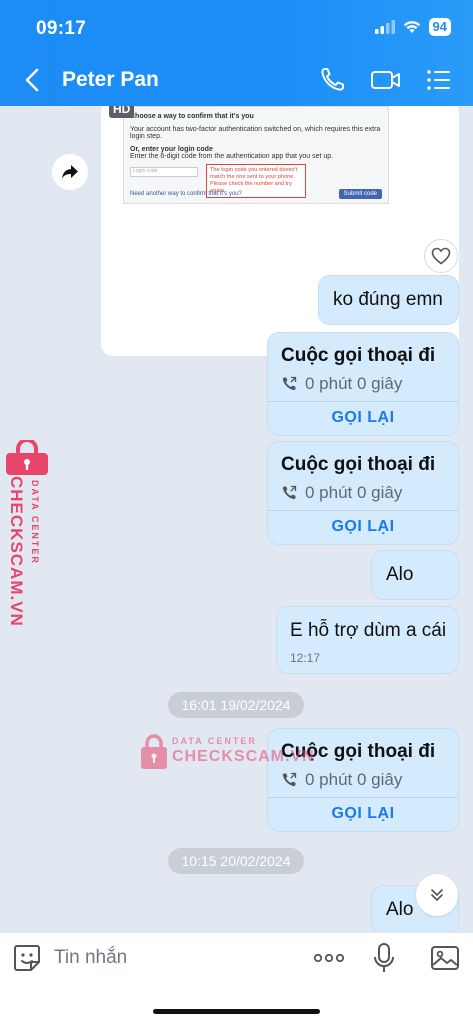  I want to click on menu-list-icon, so click(439, 80).